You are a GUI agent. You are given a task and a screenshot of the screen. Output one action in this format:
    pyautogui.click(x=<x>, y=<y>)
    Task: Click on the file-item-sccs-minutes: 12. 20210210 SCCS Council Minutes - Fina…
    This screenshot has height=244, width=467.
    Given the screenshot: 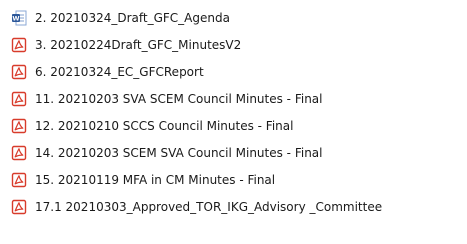 What is the action you would take?
    pyautogui.click(x=233, y=125)
    